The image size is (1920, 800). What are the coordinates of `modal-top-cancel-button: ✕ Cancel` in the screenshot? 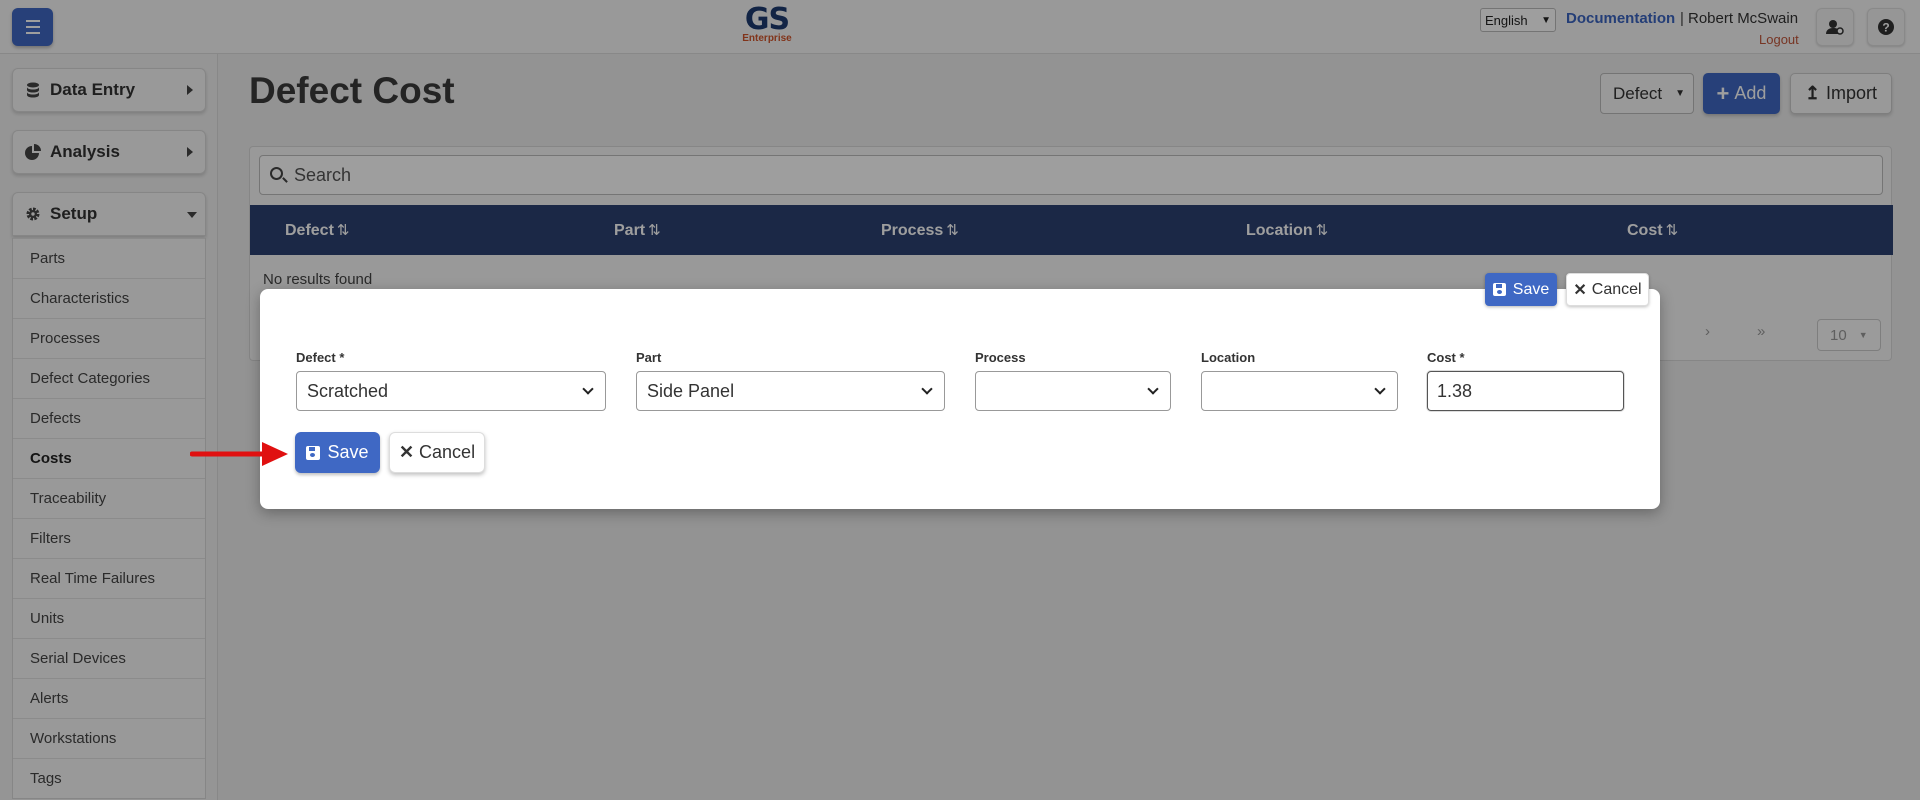 It's located at (1607, 289).